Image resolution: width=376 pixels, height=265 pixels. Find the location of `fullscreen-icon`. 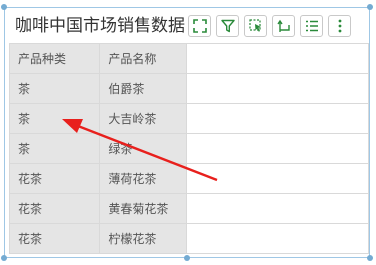

fullscreen-icon is located at coordinates (199, 26).